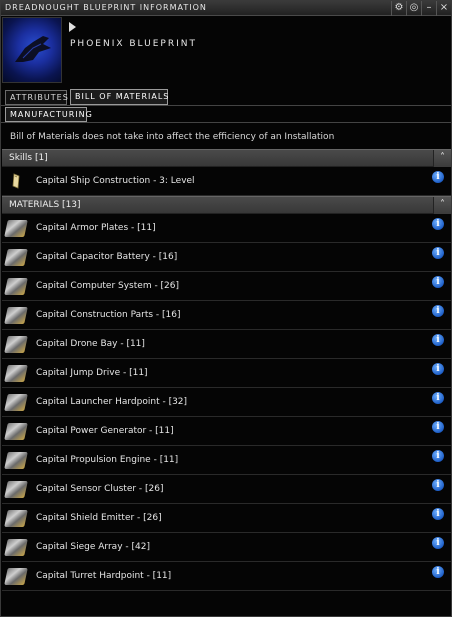  I want to click on material-label: Capital Jump Drive - [11], so click(92, 373).